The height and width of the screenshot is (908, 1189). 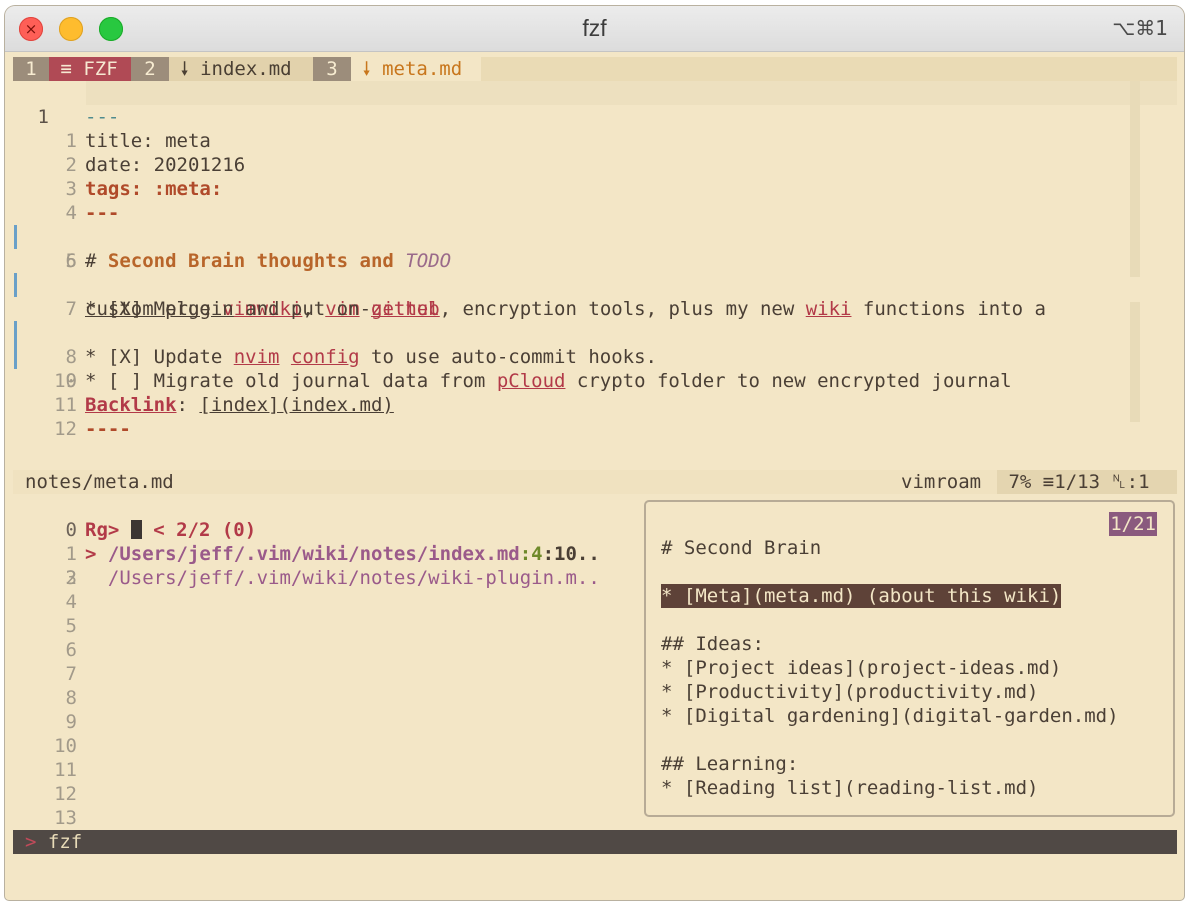 I want to click on editor-line: 3 tags: :meta:, so click(x=595, y=176).